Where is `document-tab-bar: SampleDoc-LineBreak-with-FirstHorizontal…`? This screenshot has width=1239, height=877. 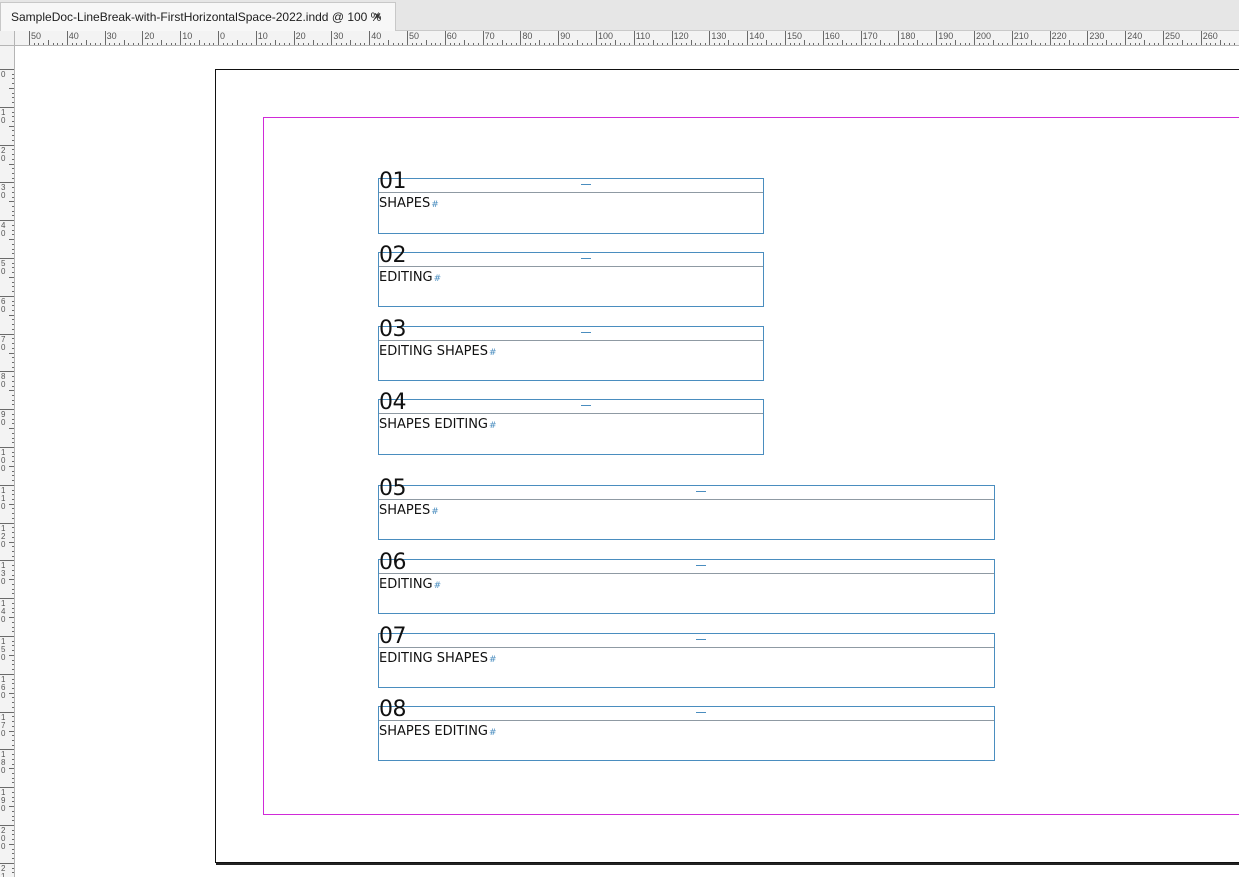
document-tab-bar: SampleDoc-LineBreak-with-FirstHorizontal… is located at coordinates (619, 15).